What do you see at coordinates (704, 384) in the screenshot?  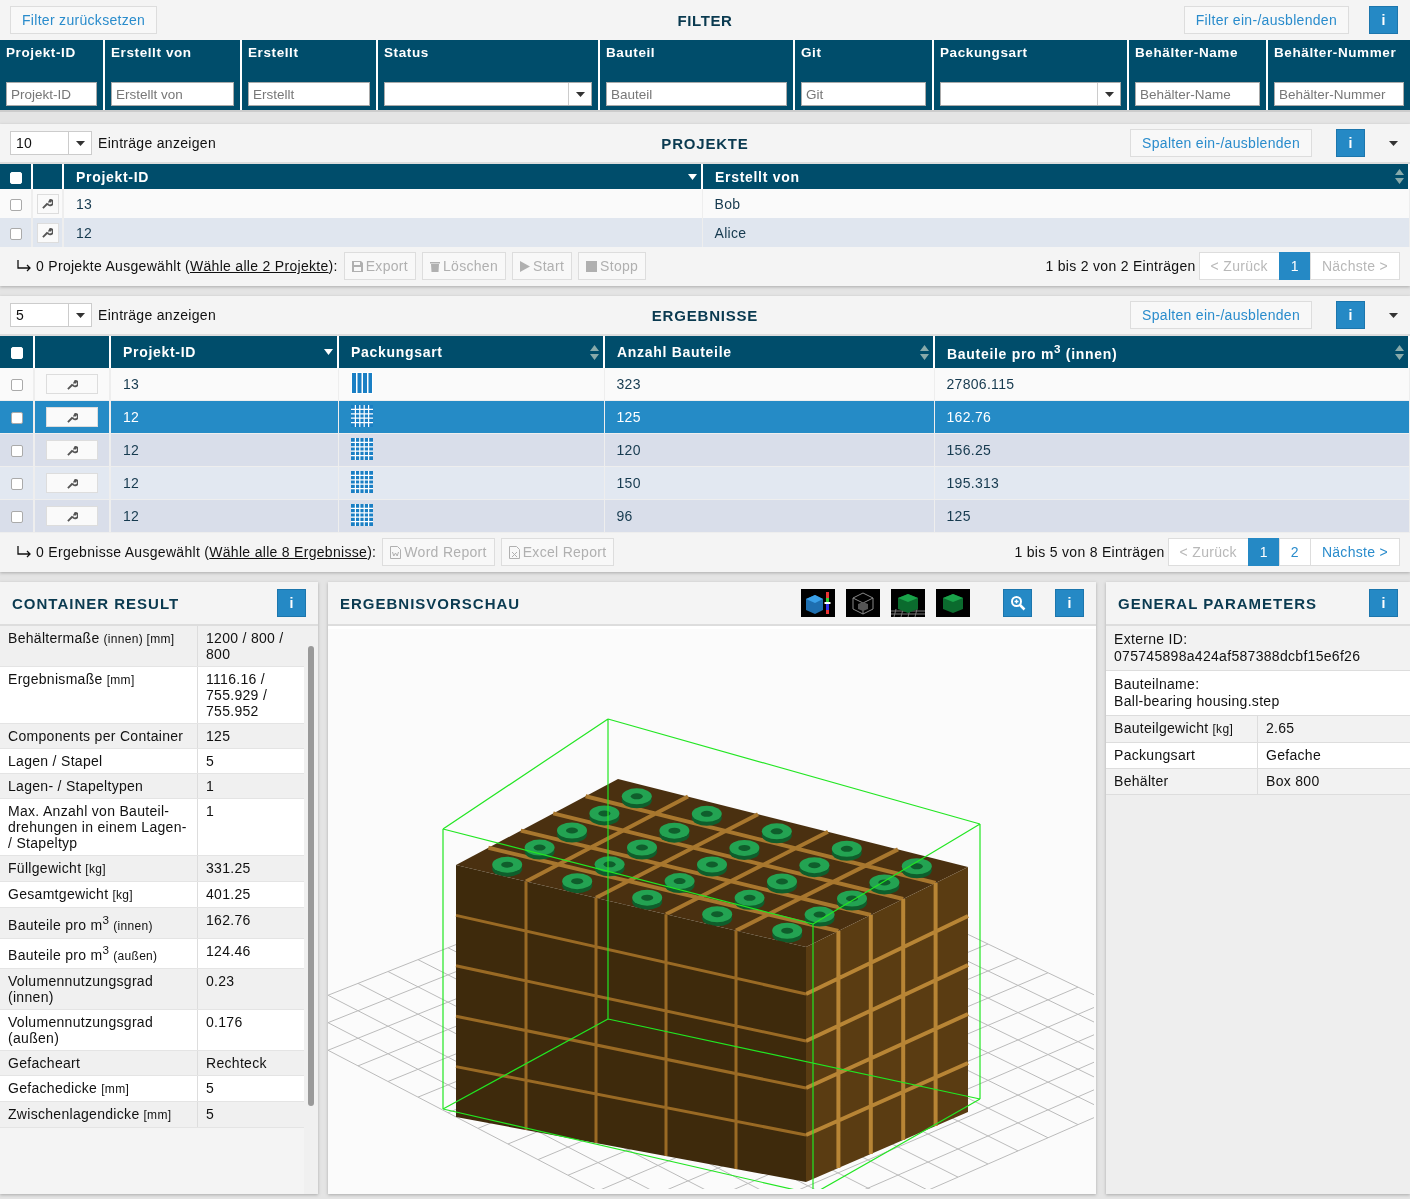 I see `table-row: 13 323 27806.115` at bounding box center [704, 384].